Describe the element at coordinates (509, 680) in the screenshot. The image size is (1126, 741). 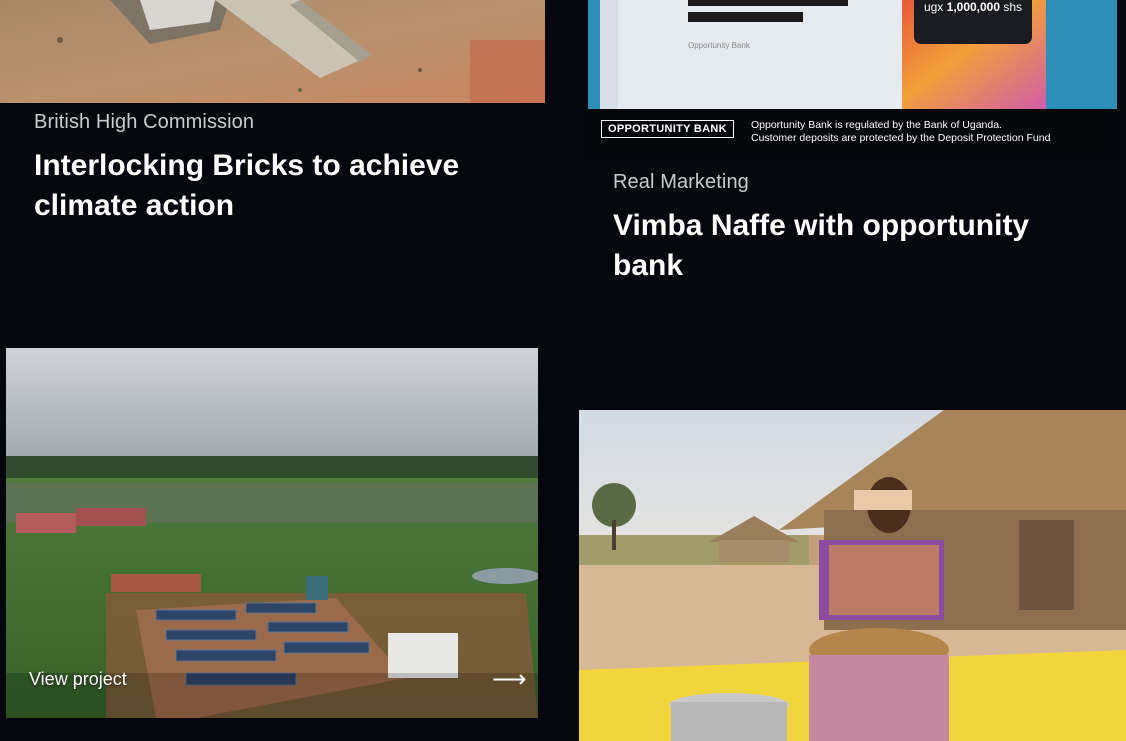
I see `arrow-right-icon: ⟶` at that location.